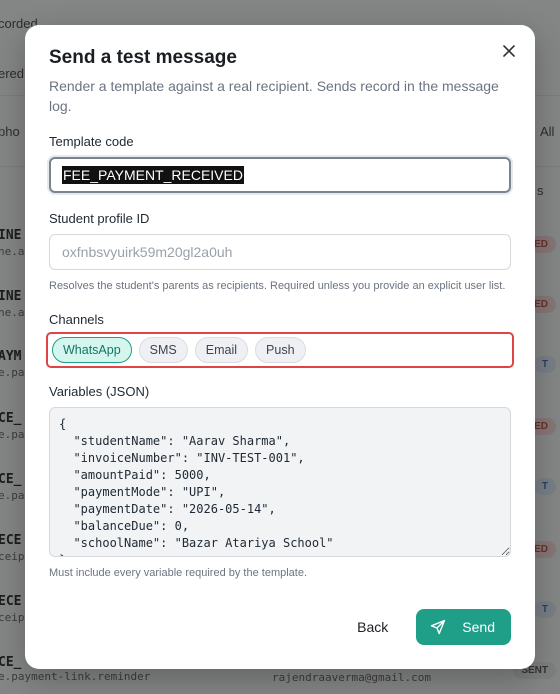 The height and width of the screenshot is (694, 560). What do you see at coordinates (438, 627) in the screenshot?
I see `send-icon` at bounding box center [438, 627].